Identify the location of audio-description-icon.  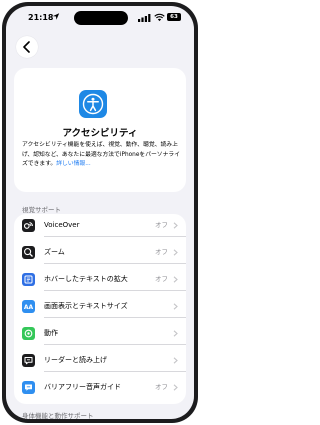
(28, 387).